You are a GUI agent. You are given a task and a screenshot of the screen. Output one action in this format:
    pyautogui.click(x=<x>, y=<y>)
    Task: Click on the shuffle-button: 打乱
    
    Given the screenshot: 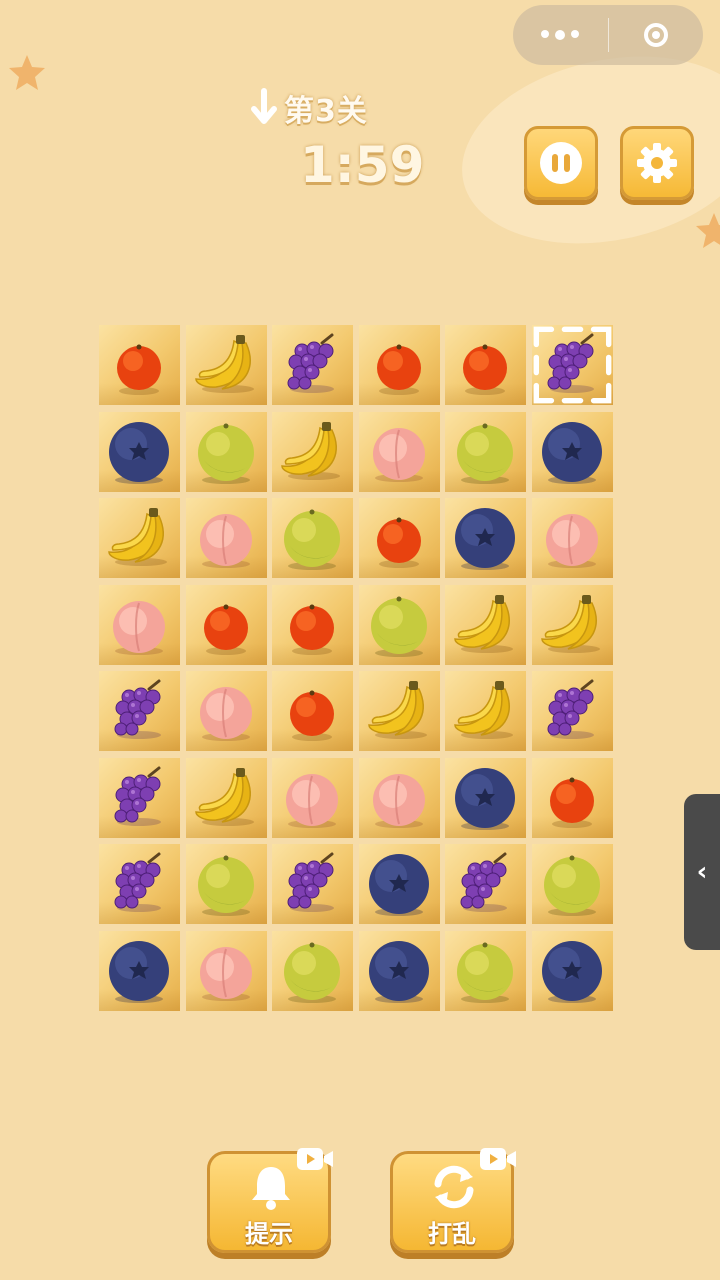 What is the action you would take?
    pyautogui.click(x=453, y=1200)
    